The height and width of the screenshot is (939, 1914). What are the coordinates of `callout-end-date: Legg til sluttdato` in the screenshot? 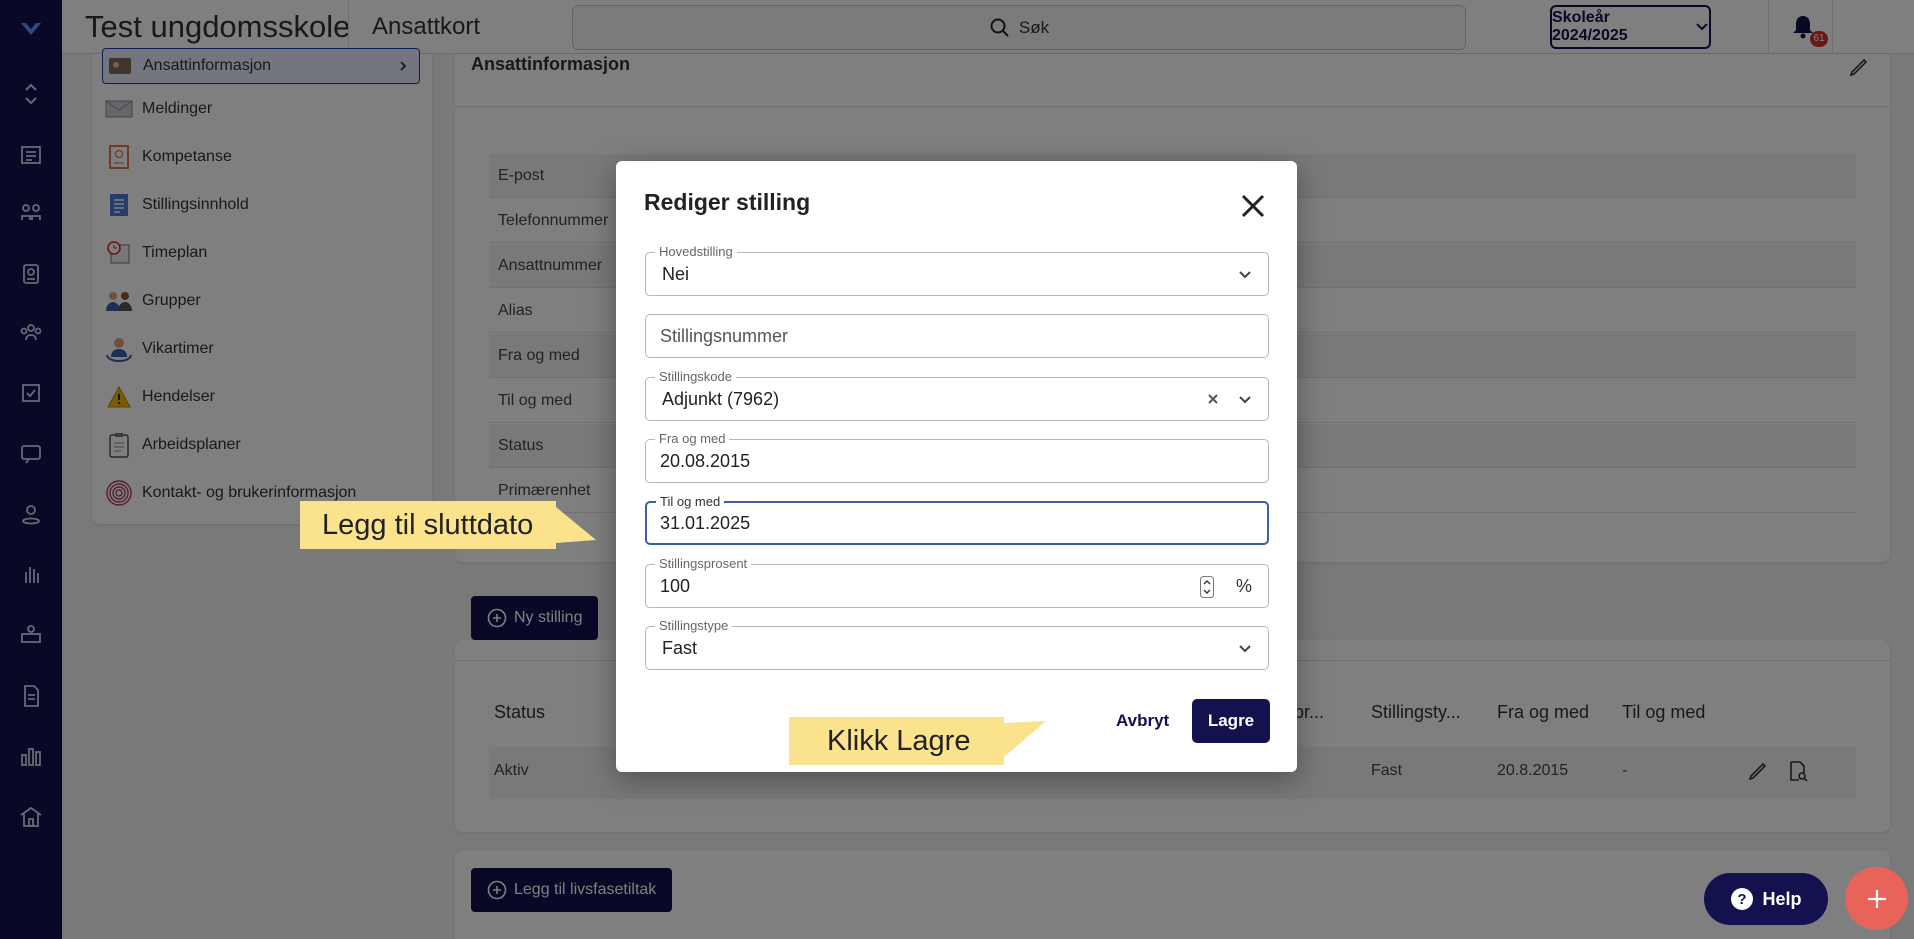 It's located at (448, 525).